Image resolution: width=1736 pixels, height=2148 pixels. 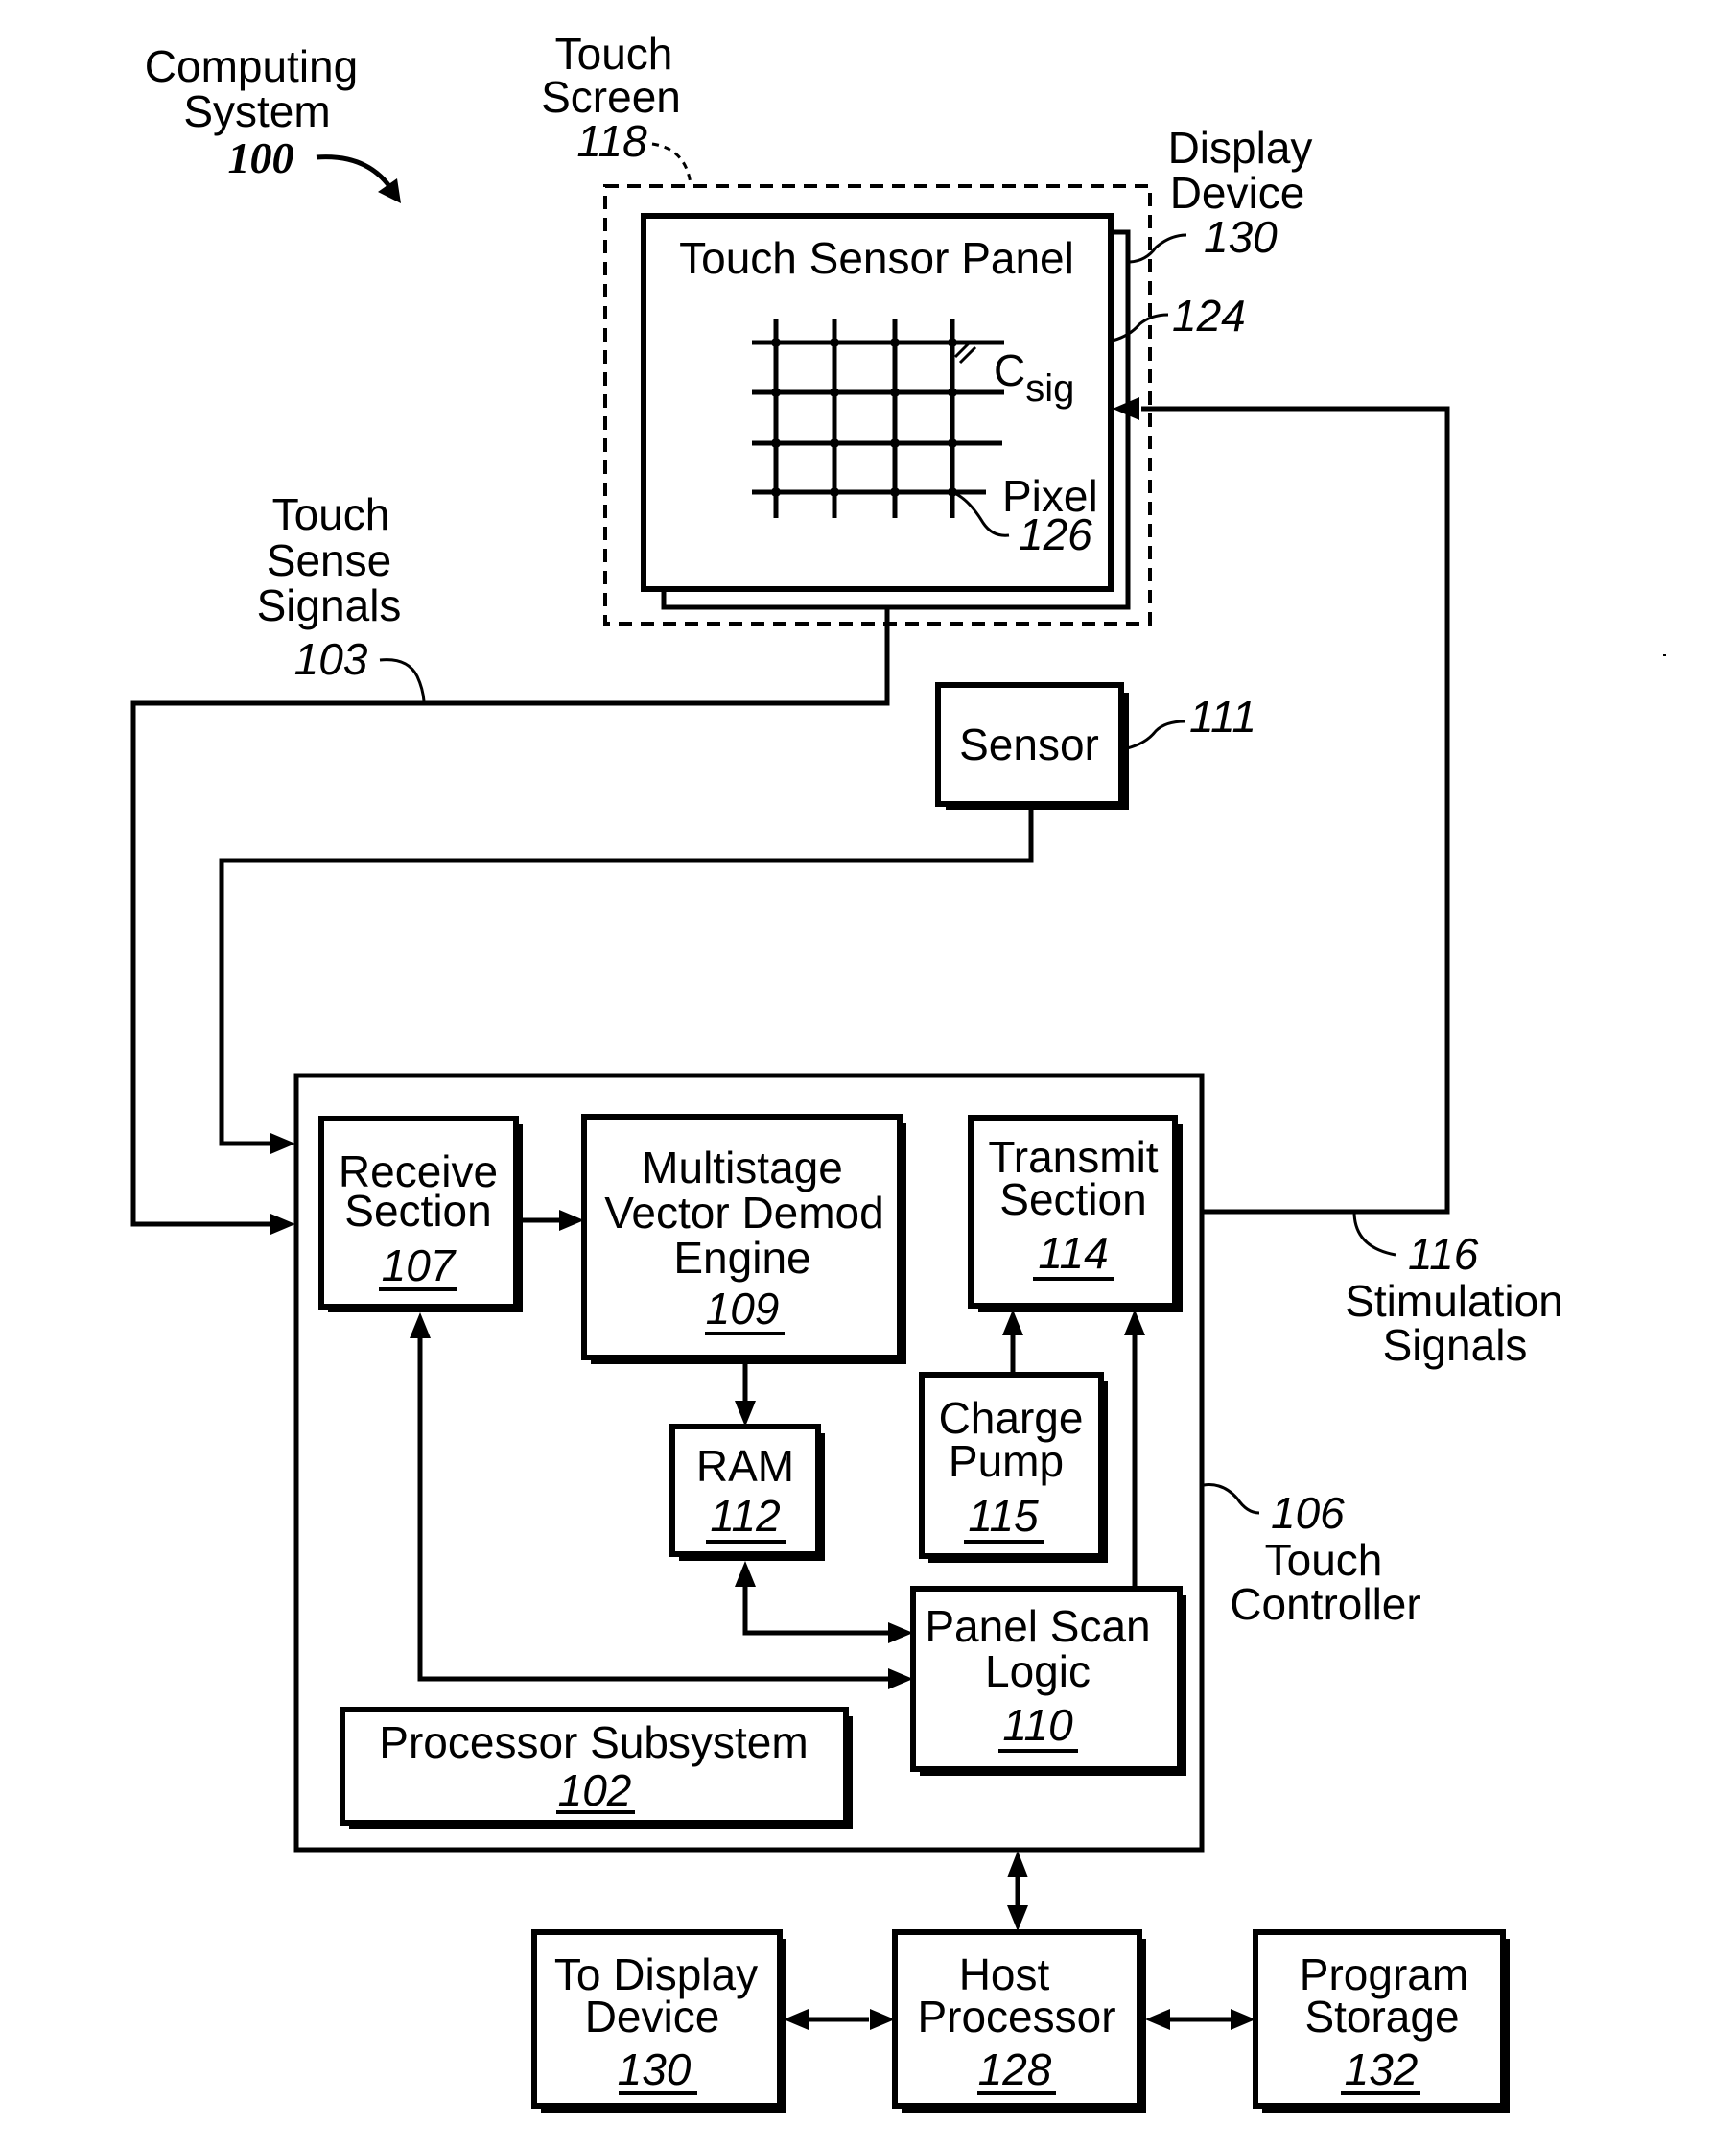 What do you see at coordinates (1037, 1725) in the screenshot?
I see `panel-scan-ref: 110` at bounding box center [1037, 1725].